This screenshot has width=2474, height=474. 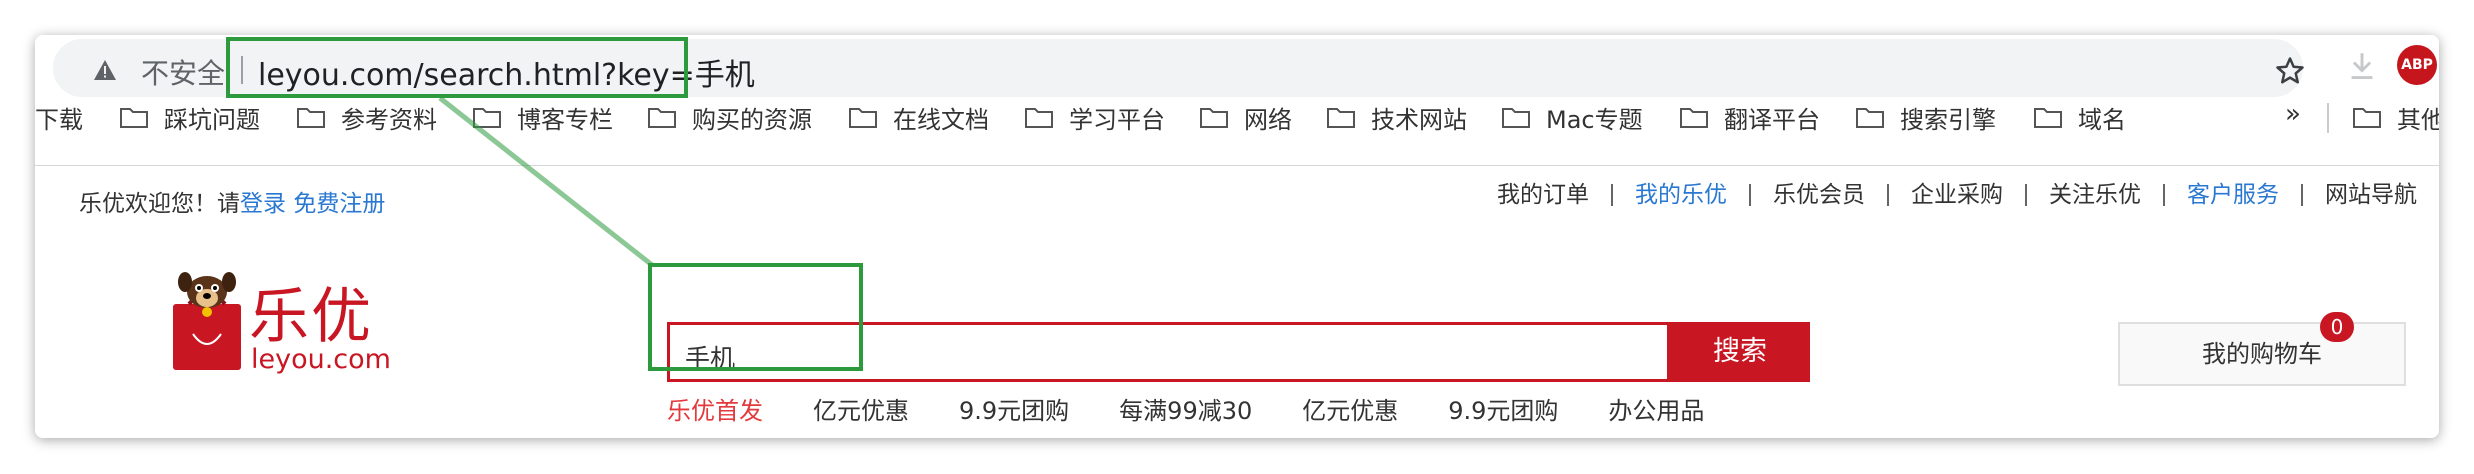 What do you see at coordinates (2337, 327) in the screenshot?
I see `cart-count-badge: 0` at bounding box center [2337, 327].